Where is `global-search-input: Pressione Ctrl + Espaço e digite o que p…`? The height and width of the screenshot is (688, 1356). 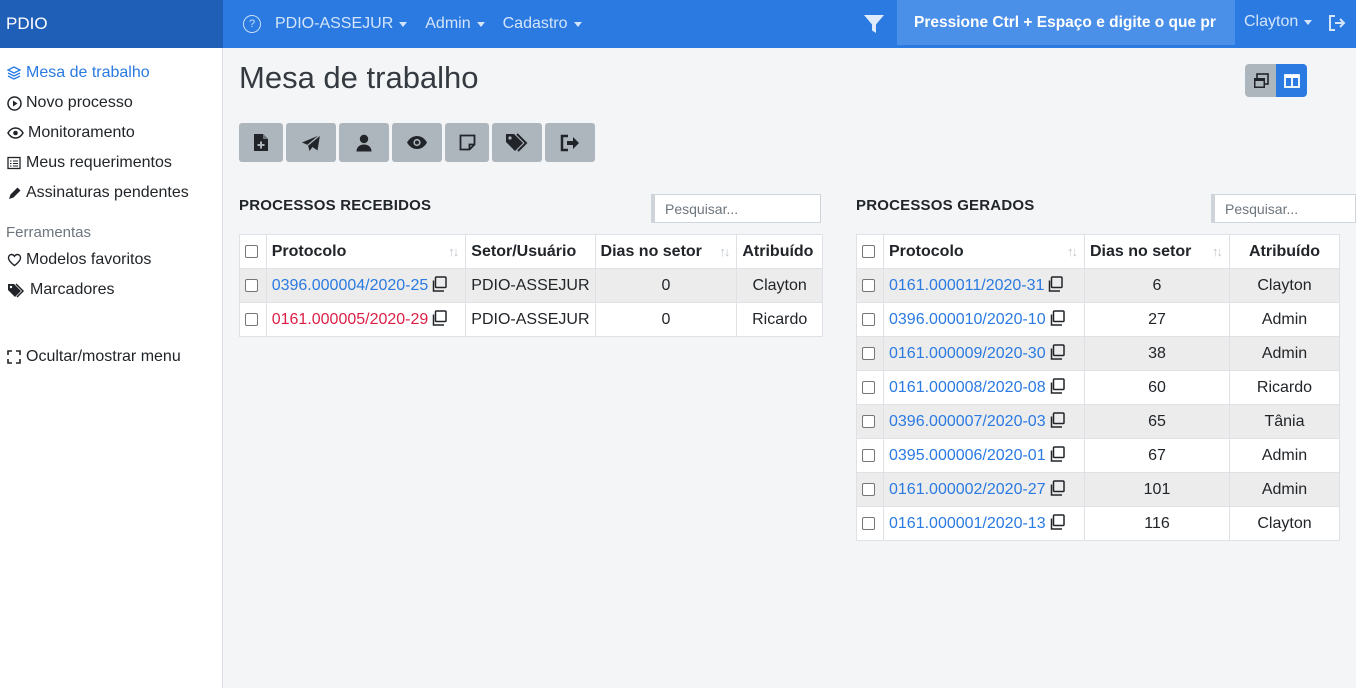
global-search-input: Pressione Ctrl + Espaço e digite o que p… is located at coordinates (1066, 22).